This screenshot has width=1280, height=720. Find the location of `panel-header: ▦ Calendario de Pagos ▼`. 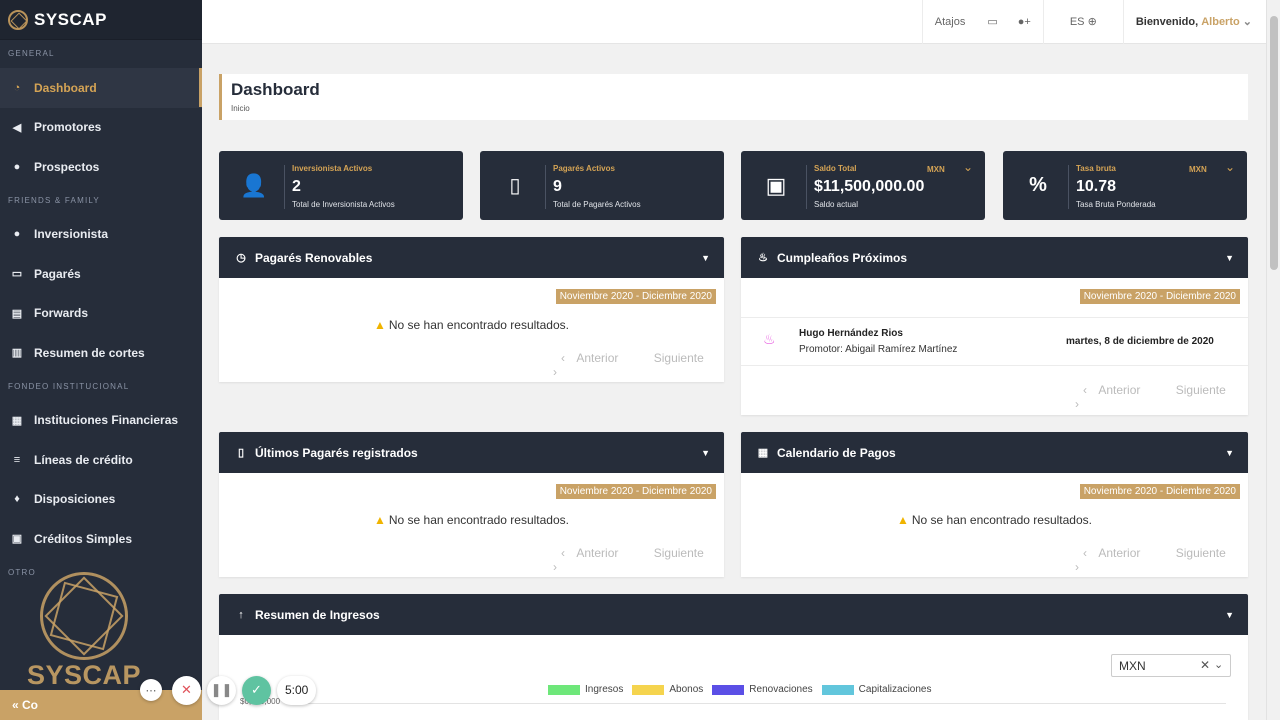

panel-header: ▦ Calendario de Pagos ▼ is located at coordinates (994, 452).